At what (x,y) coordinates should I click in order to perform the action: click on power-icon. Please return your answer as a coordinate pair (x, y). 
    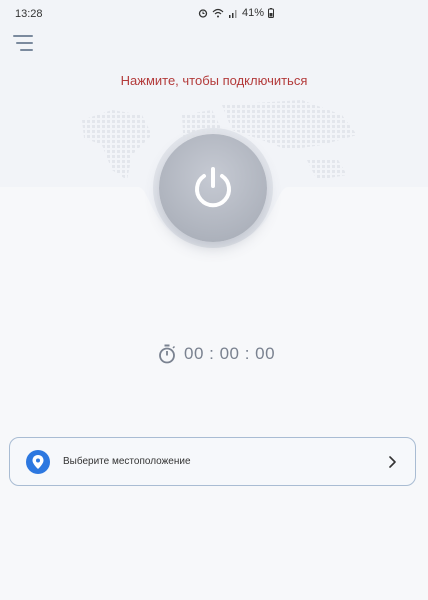
    Looking at the image, I should click on (213, 187).